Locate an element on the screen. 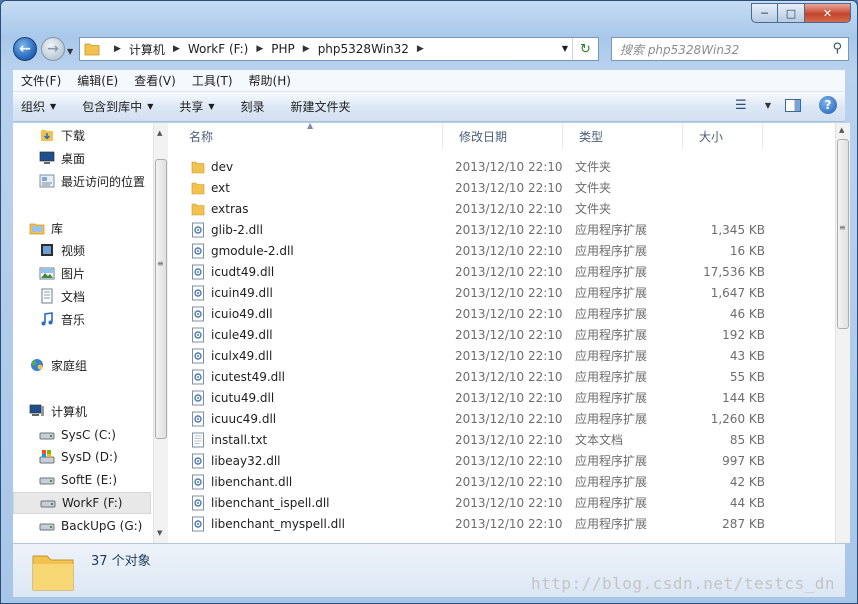 This screenshot has width=858, height=604. refresh-button: ↻ is located at coordinates (585, 49).